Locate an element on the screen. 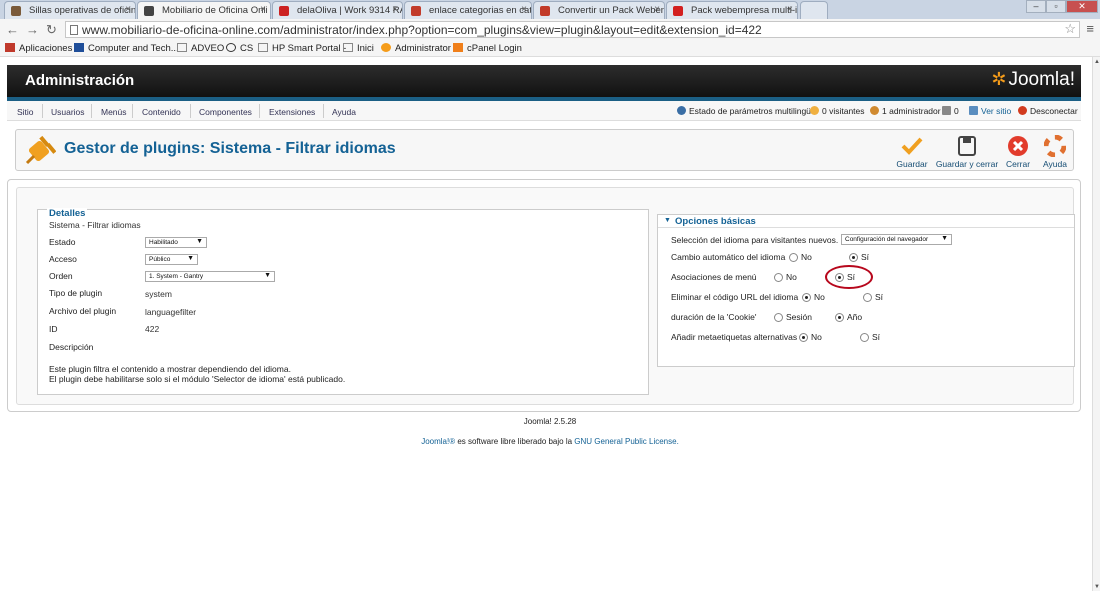 This screenshot has width=1100, height=591. menu-item-usuarios: Usuarios is located at coordinates (68, 112).